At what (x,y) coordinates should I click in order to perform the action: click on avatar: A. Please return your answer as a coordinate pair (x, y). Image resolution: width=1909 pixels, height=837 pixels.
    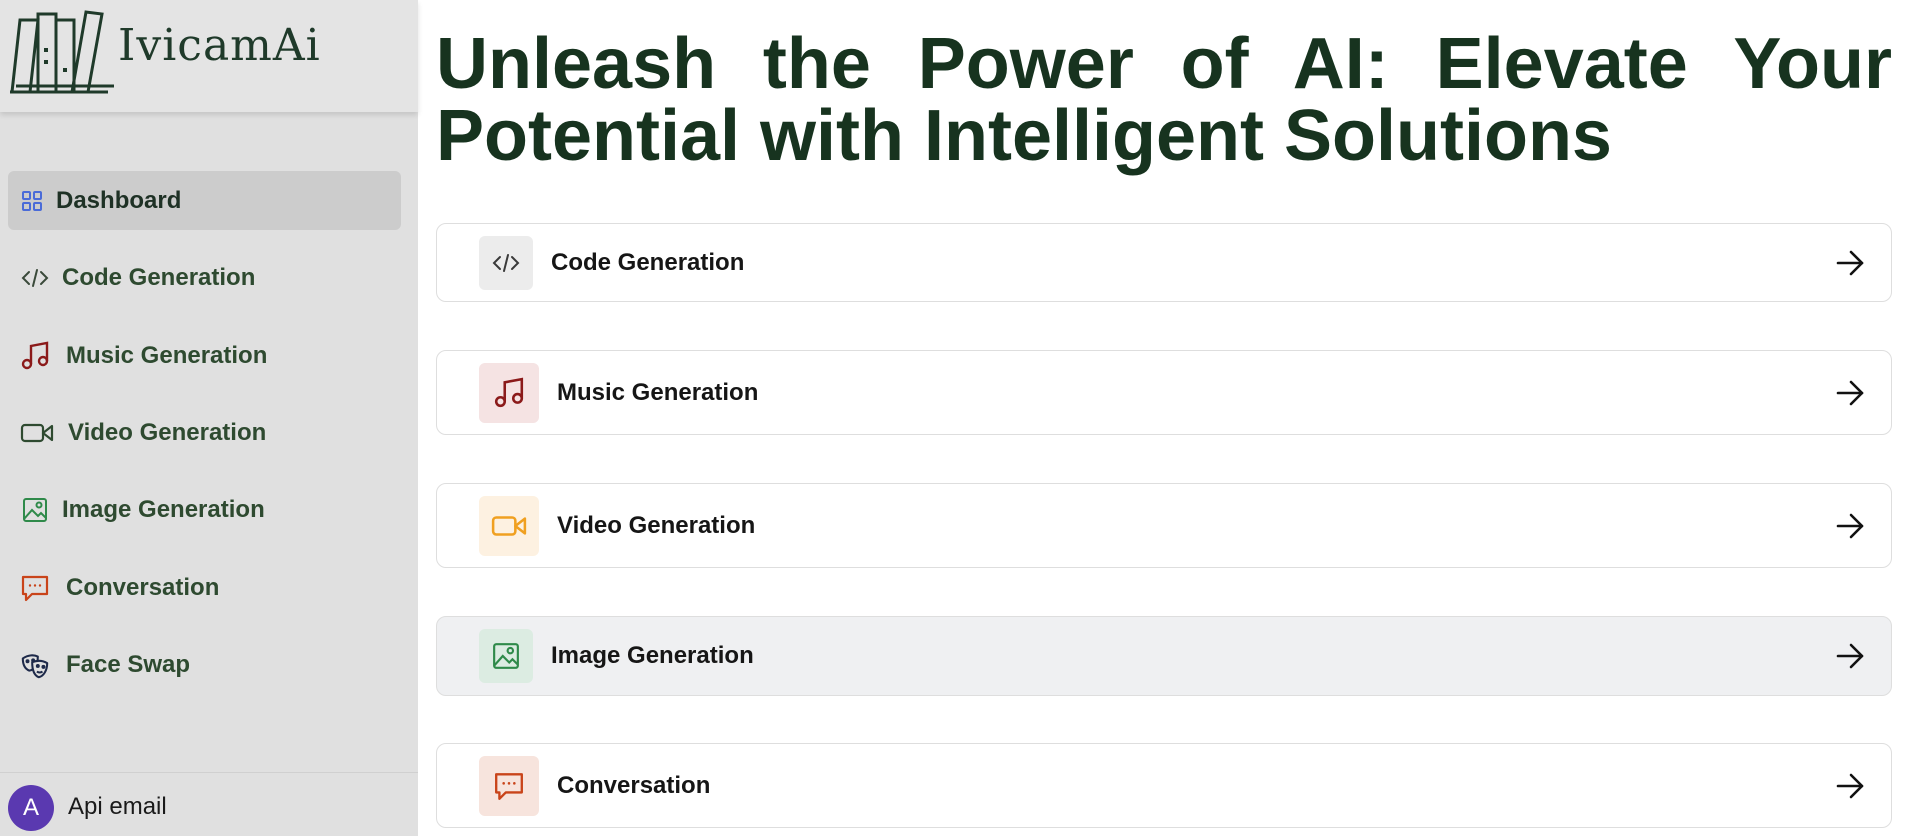
    Looking at the image, I should click on (31, 808).